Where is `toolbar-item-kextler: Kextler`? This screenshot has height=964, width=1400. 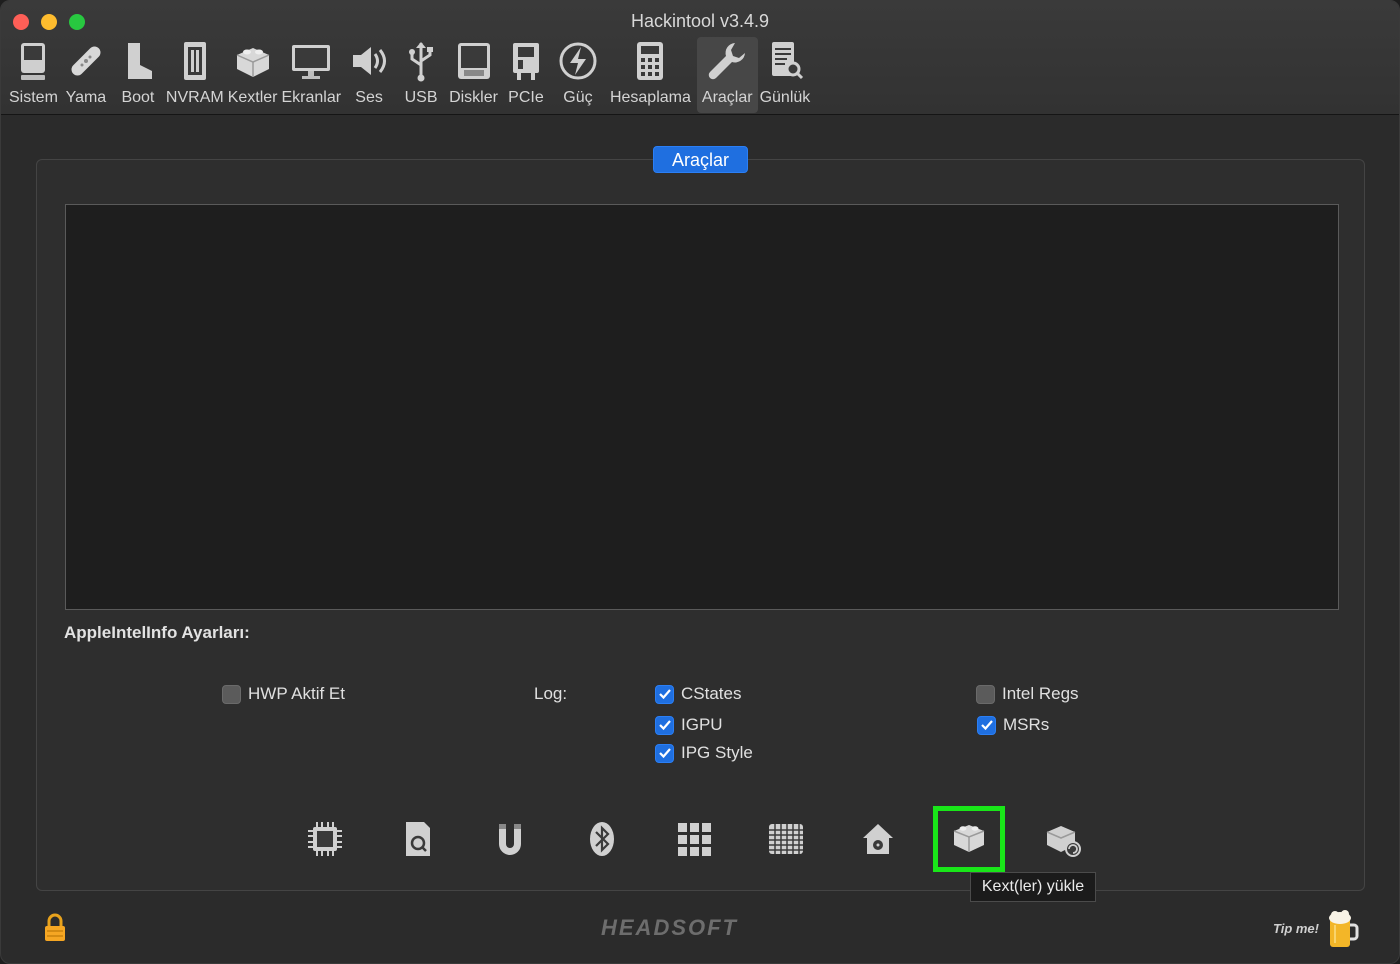
toolbar-item-kextler: Kextler is located at coordinates (253, 75).